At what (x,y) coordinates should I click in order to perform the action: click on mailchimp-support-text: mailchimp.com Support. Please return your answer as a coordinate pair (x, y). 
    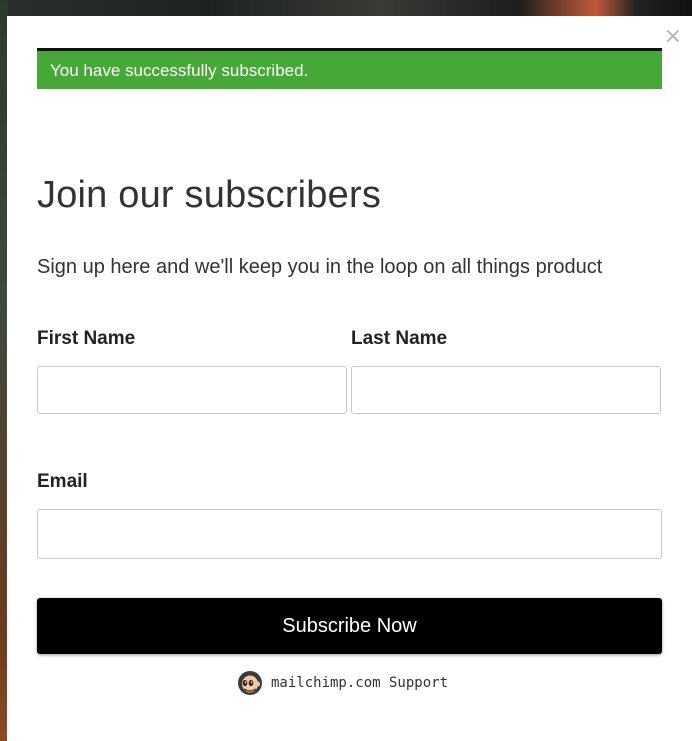
    Looking at the image, I should click on (360, 683).